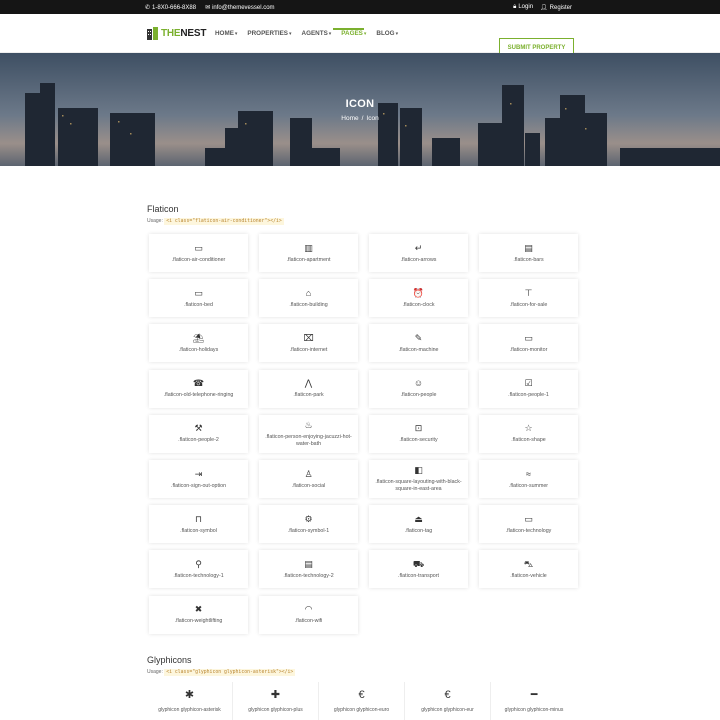 This screenshot has width=720, height=720. I want to click on glyphicon-cell: € glyphicon glyphicon-eur, so click(448, 701).